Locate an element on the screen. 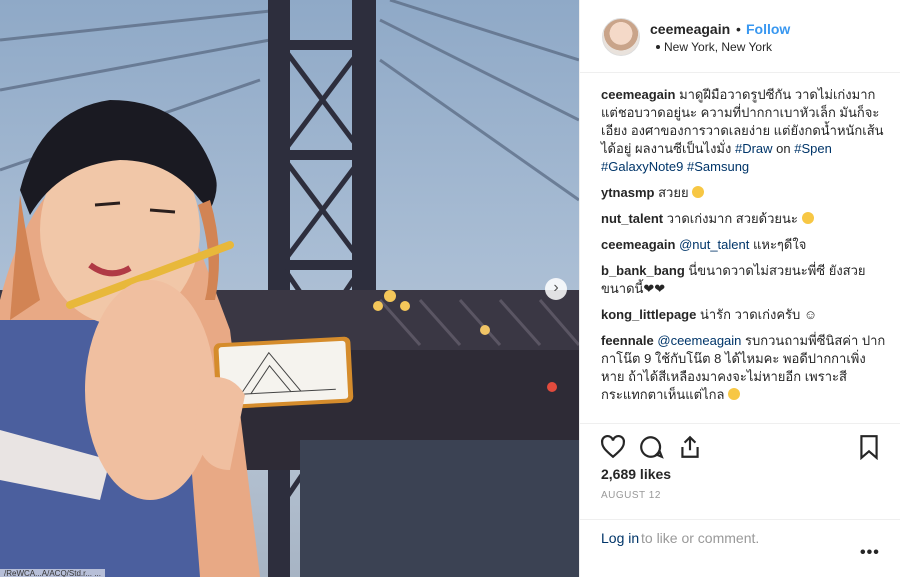 The width and height of the screenshot is (900, 577). bookmark-icon is located at coordinates (869, 447).